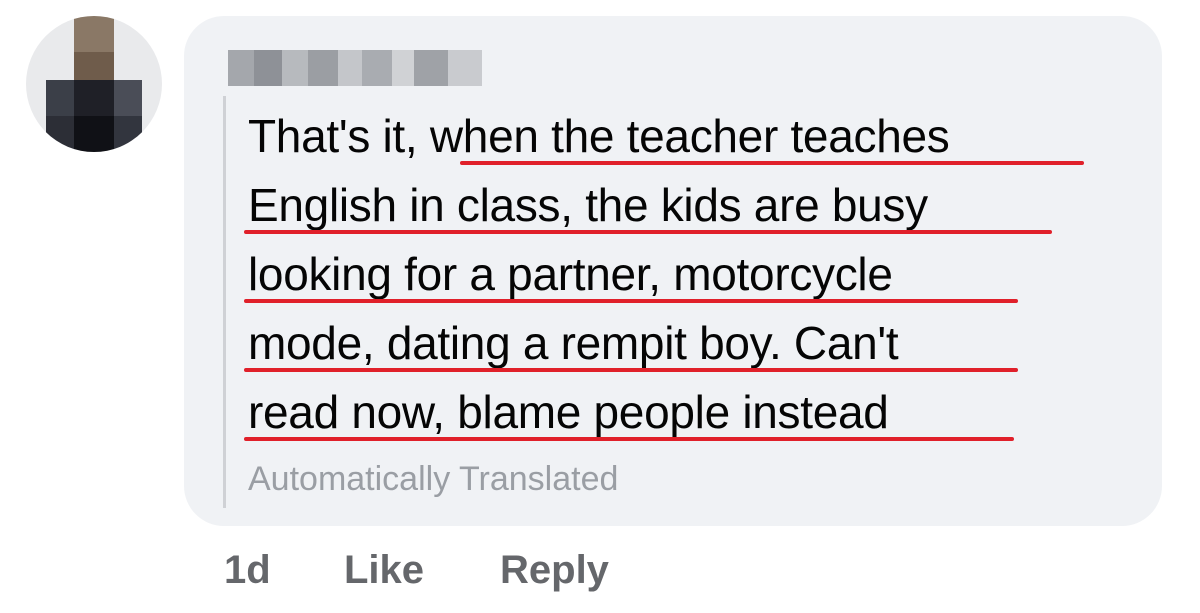 The width and height of the screenshot is (1200, 613). I want to click on like-button: Like, so click(384, 570).